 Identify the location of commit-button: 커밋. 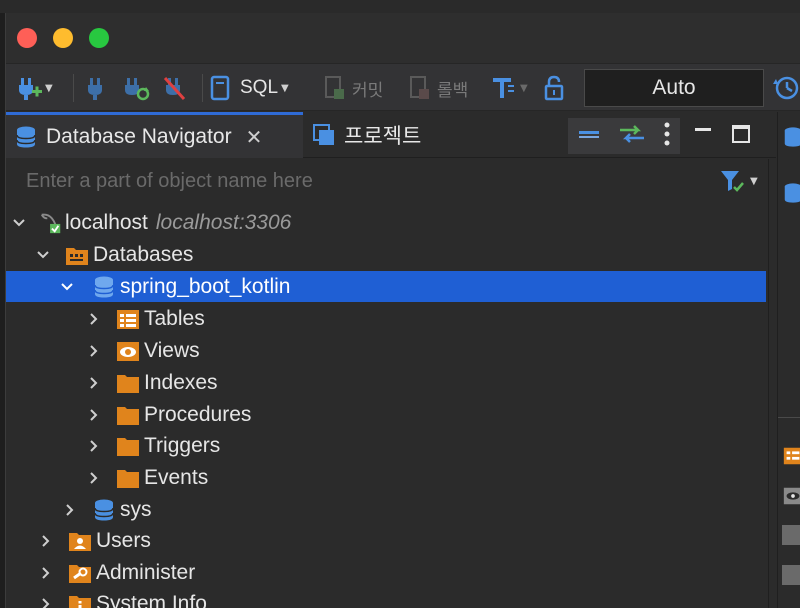
(353, 88).